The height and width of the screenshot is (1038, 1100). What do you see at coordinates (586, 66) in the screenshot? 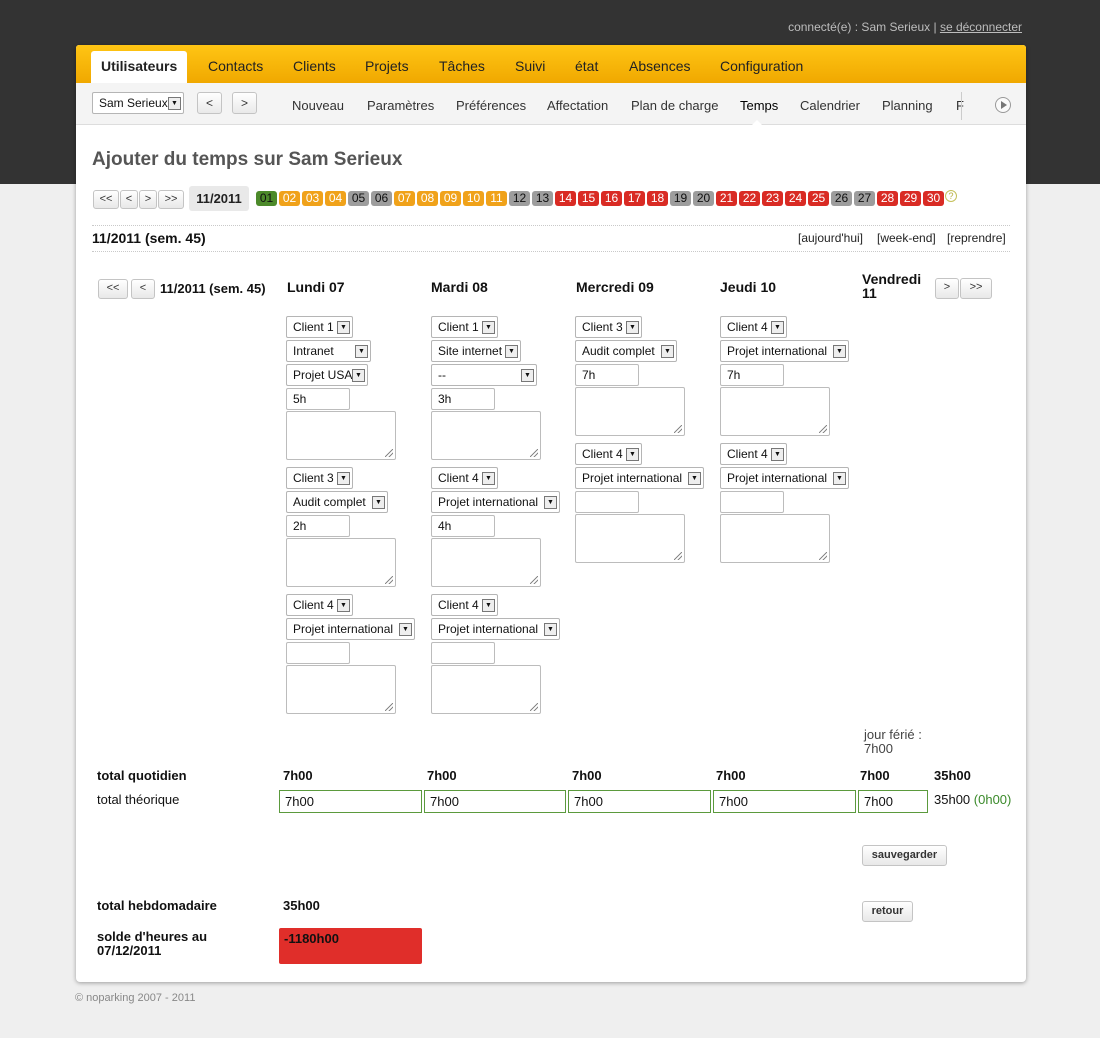
I see `tab-etat: état` at bounding box center [586, 66].